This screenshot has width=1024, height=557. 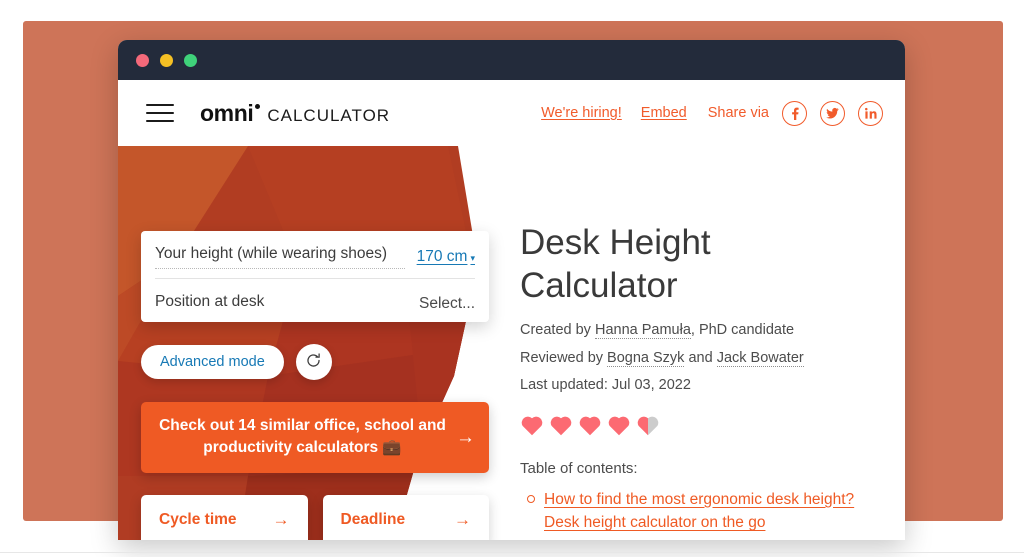 I want to click on brand-name-calculator: CALCULATOR, so click(x=329, y=115).